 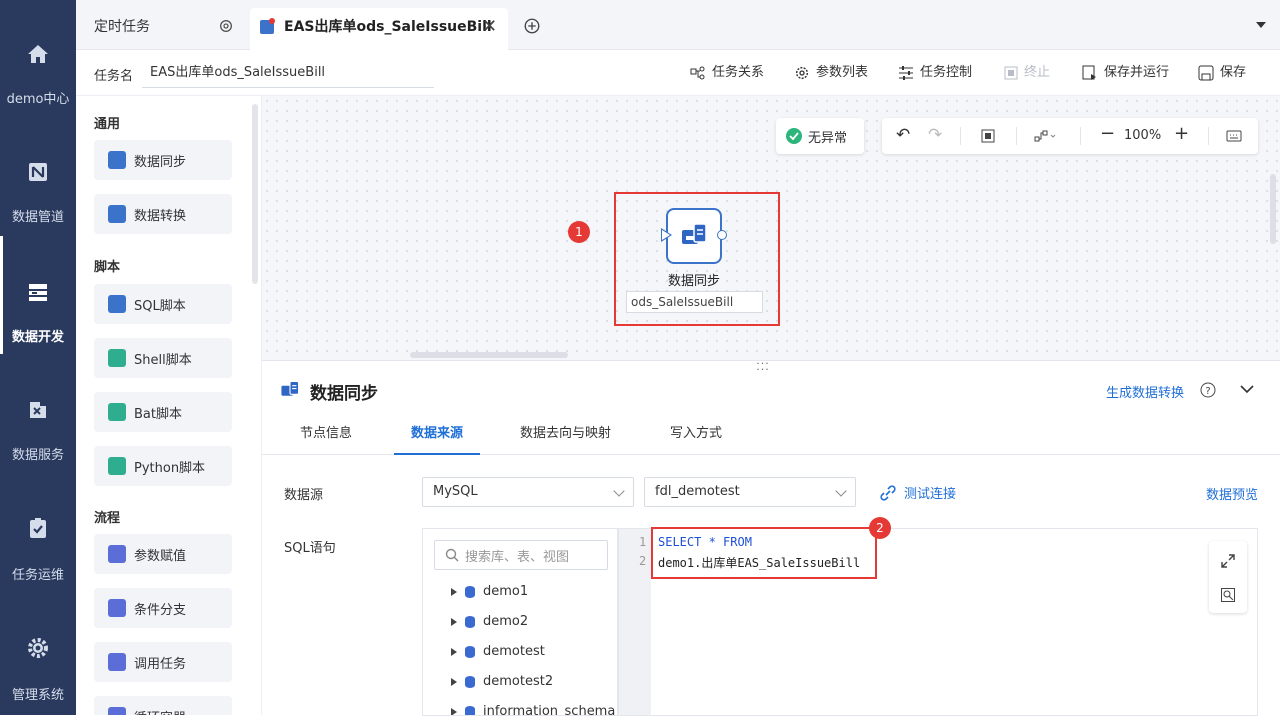 I want to click on component-bat-script: Bat脚本, so click(x=163, y=412).